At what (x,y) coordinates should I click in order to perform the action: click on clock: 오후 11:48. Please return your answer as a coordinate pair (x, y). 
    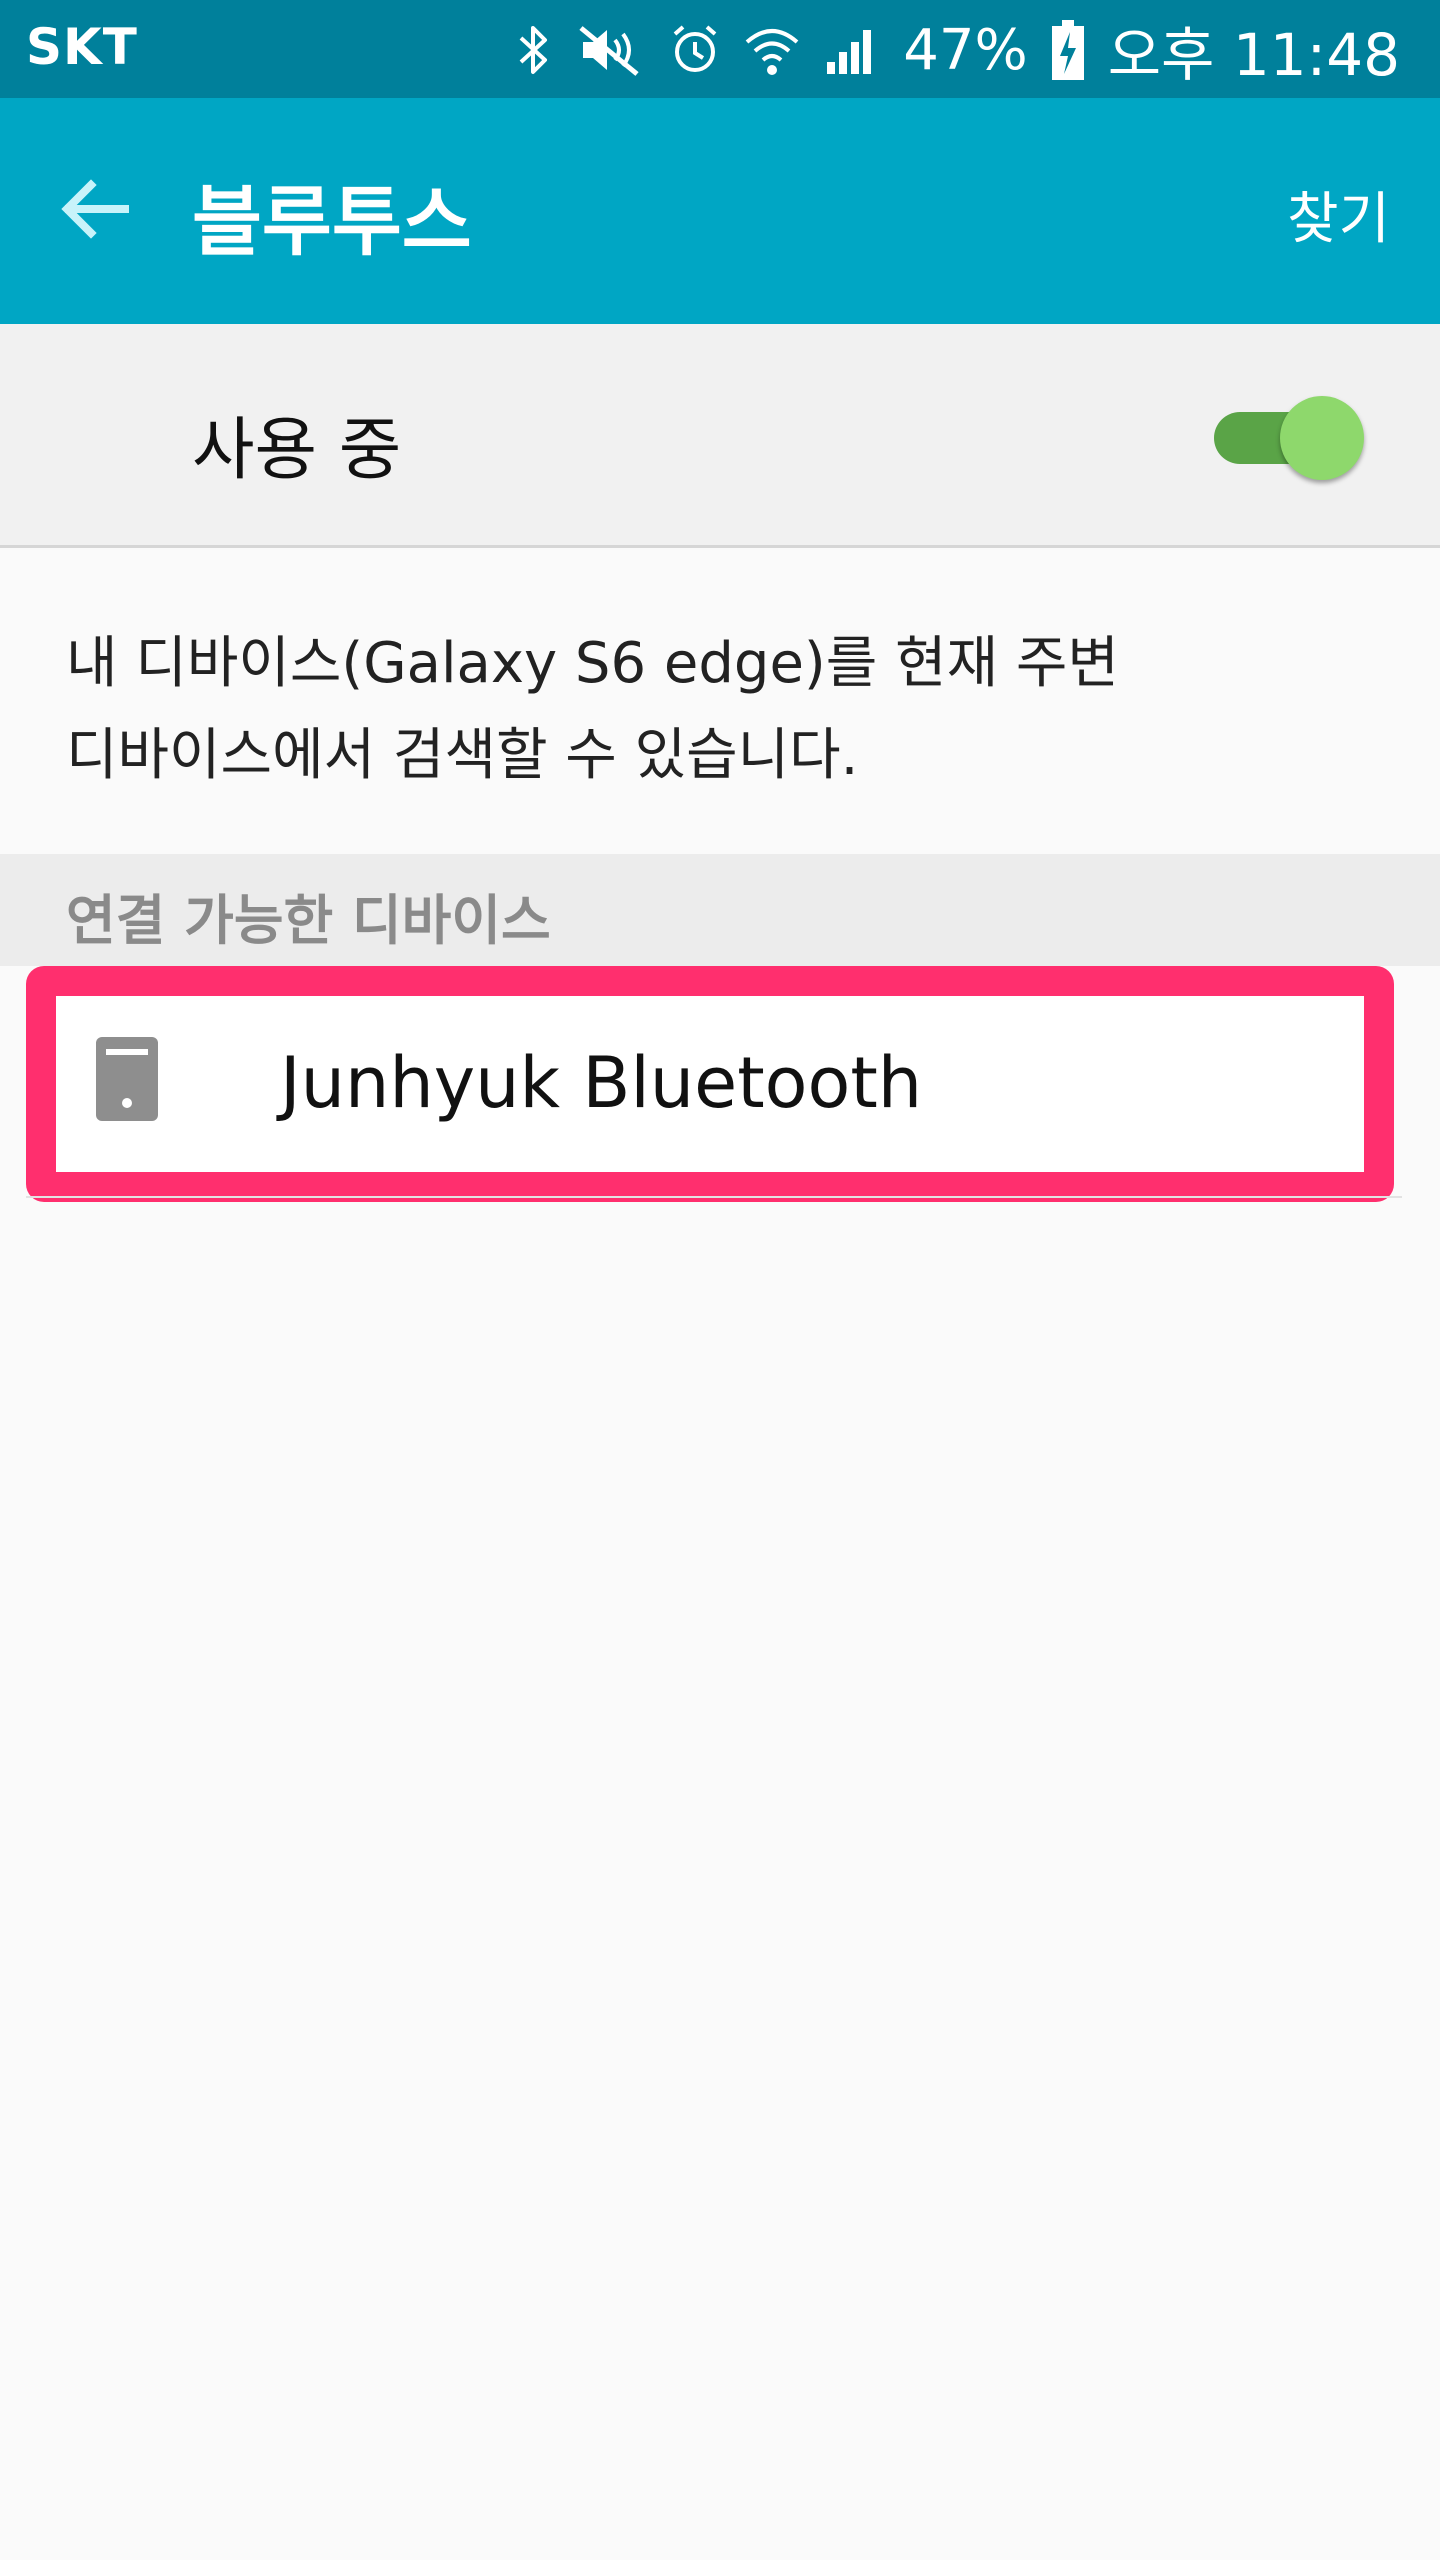
    Looking at the image, I should click on (1253, 55).